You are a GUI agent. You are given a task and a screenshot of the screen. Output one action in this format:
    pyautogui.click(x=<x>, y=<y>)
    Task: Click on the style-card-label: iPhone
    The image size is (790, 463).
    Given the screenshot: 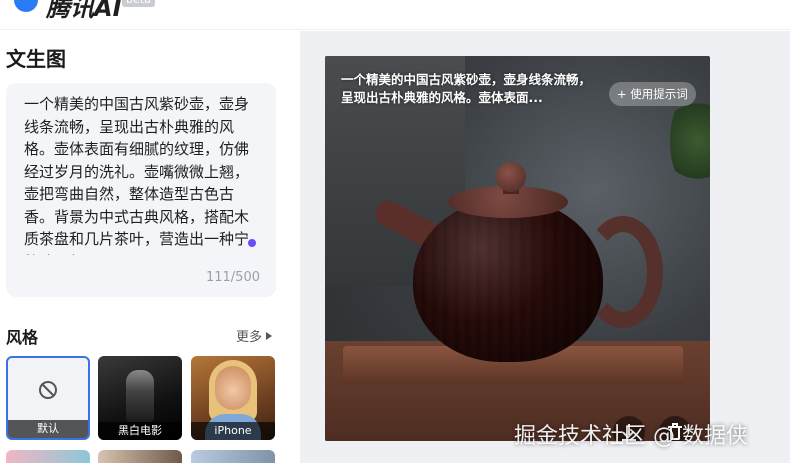 What is the action you would take?
    pyautogui.click(x=233, y=431)
    